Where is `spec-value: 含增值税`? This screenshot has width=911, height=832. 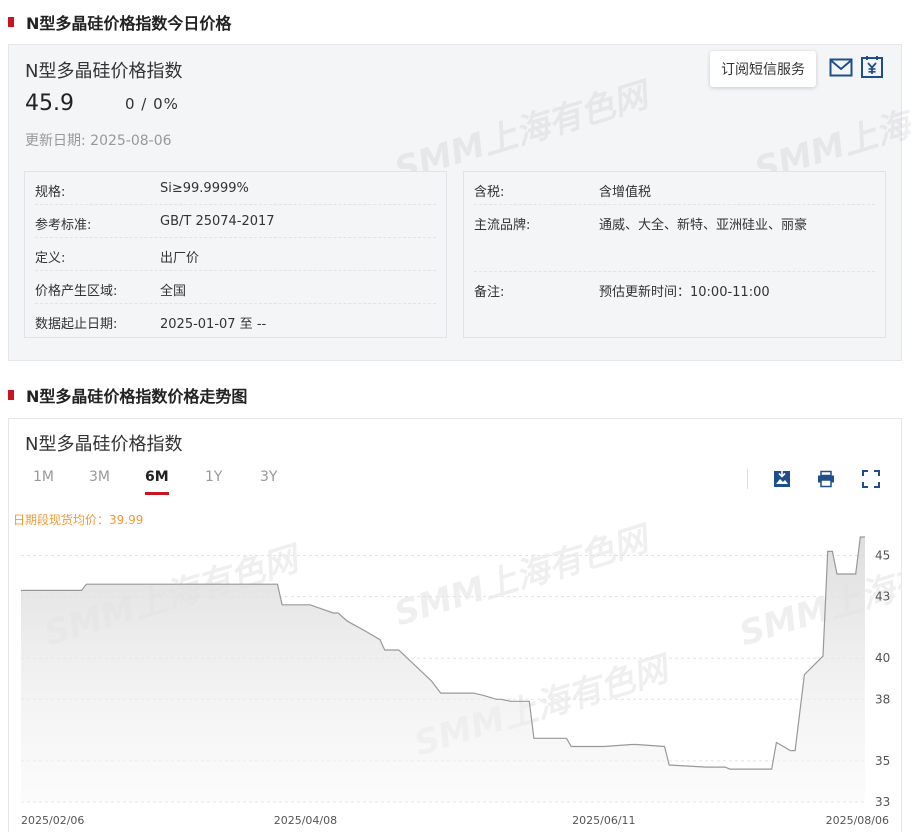 spec-value: 含增值税 is located at coordinates (625, 192).